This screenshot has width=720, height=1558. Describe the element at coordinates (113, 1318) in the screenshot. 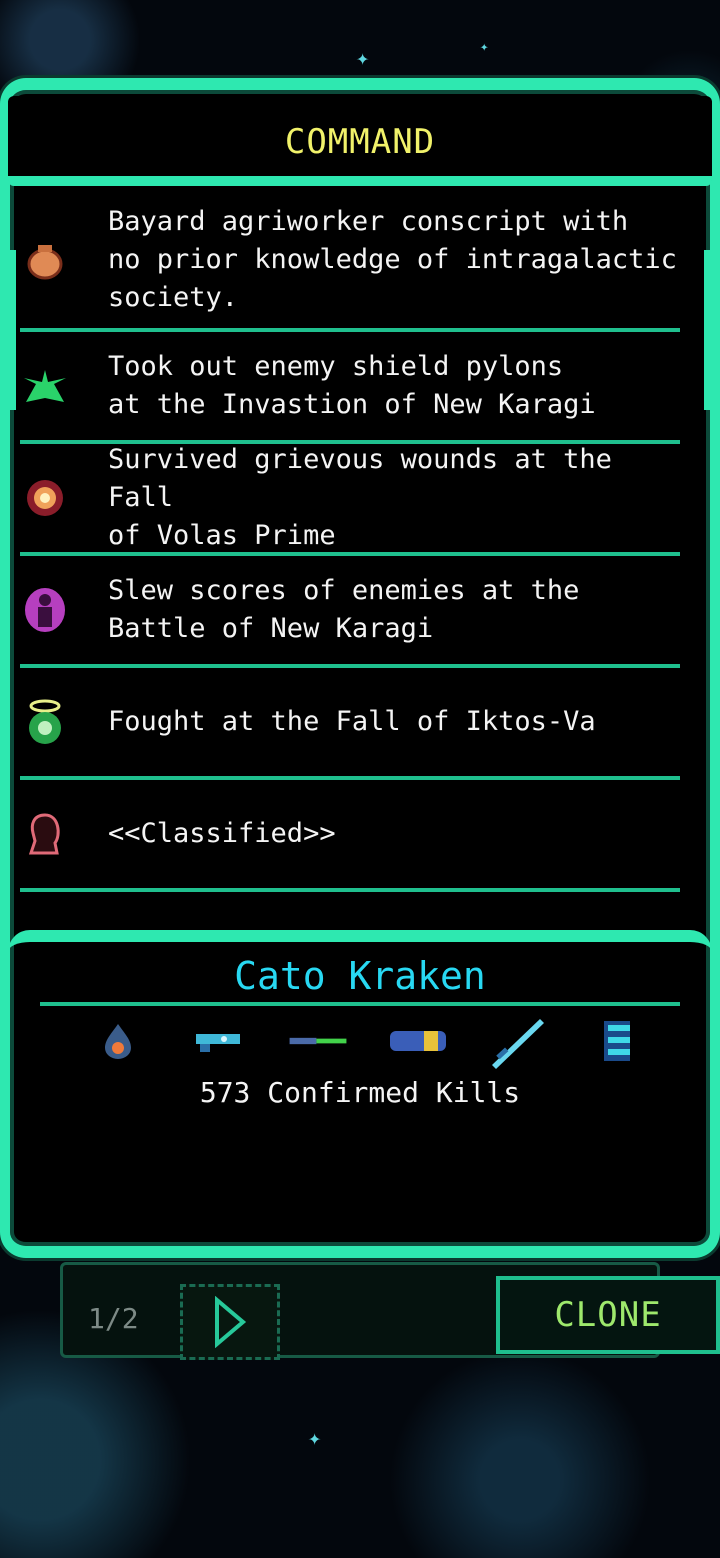

I see `page-indicator: 1/2` at that location.